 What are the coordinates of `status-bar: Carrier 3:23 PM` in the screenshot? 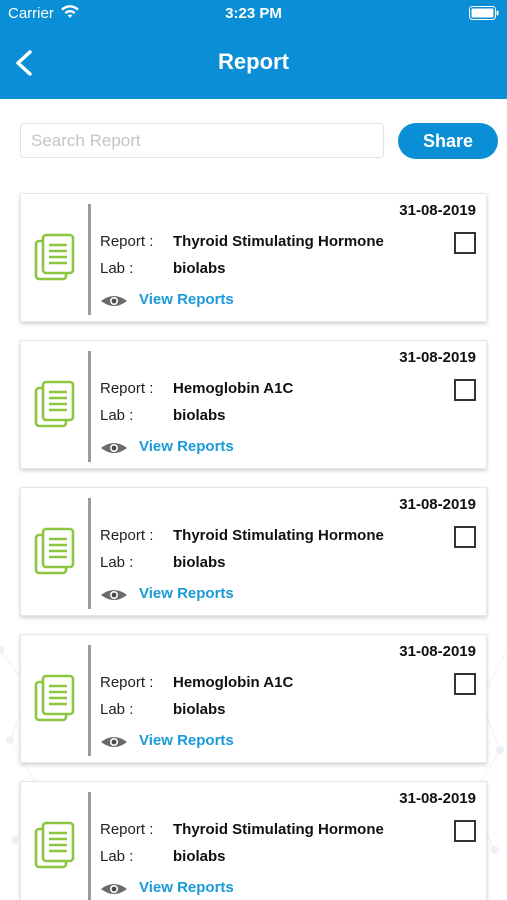 It's located at (253, 14).